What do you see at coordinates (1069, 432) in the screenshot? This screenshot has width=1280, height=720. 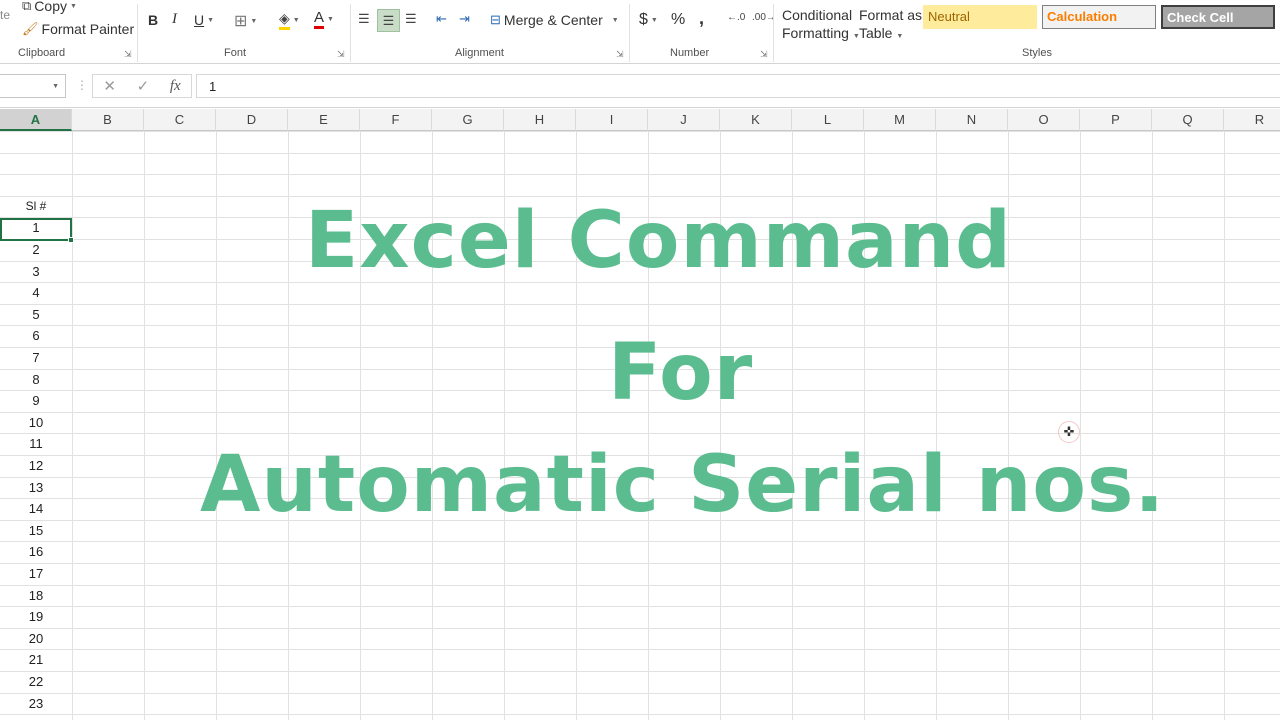 I see `cursor-icon: ✜` at bounding box center [1069, 432].